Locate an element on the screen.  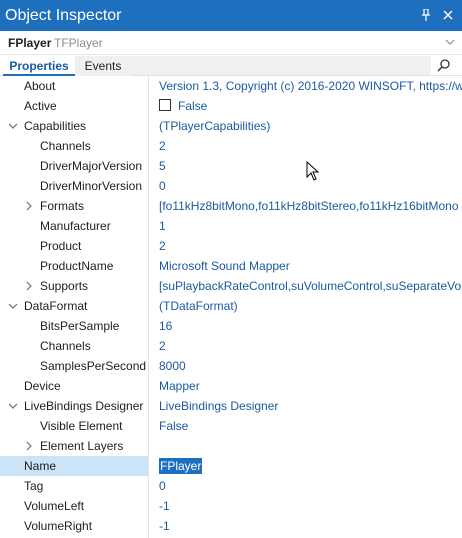
property-name-cell: About is located at coordinates (74, 86).